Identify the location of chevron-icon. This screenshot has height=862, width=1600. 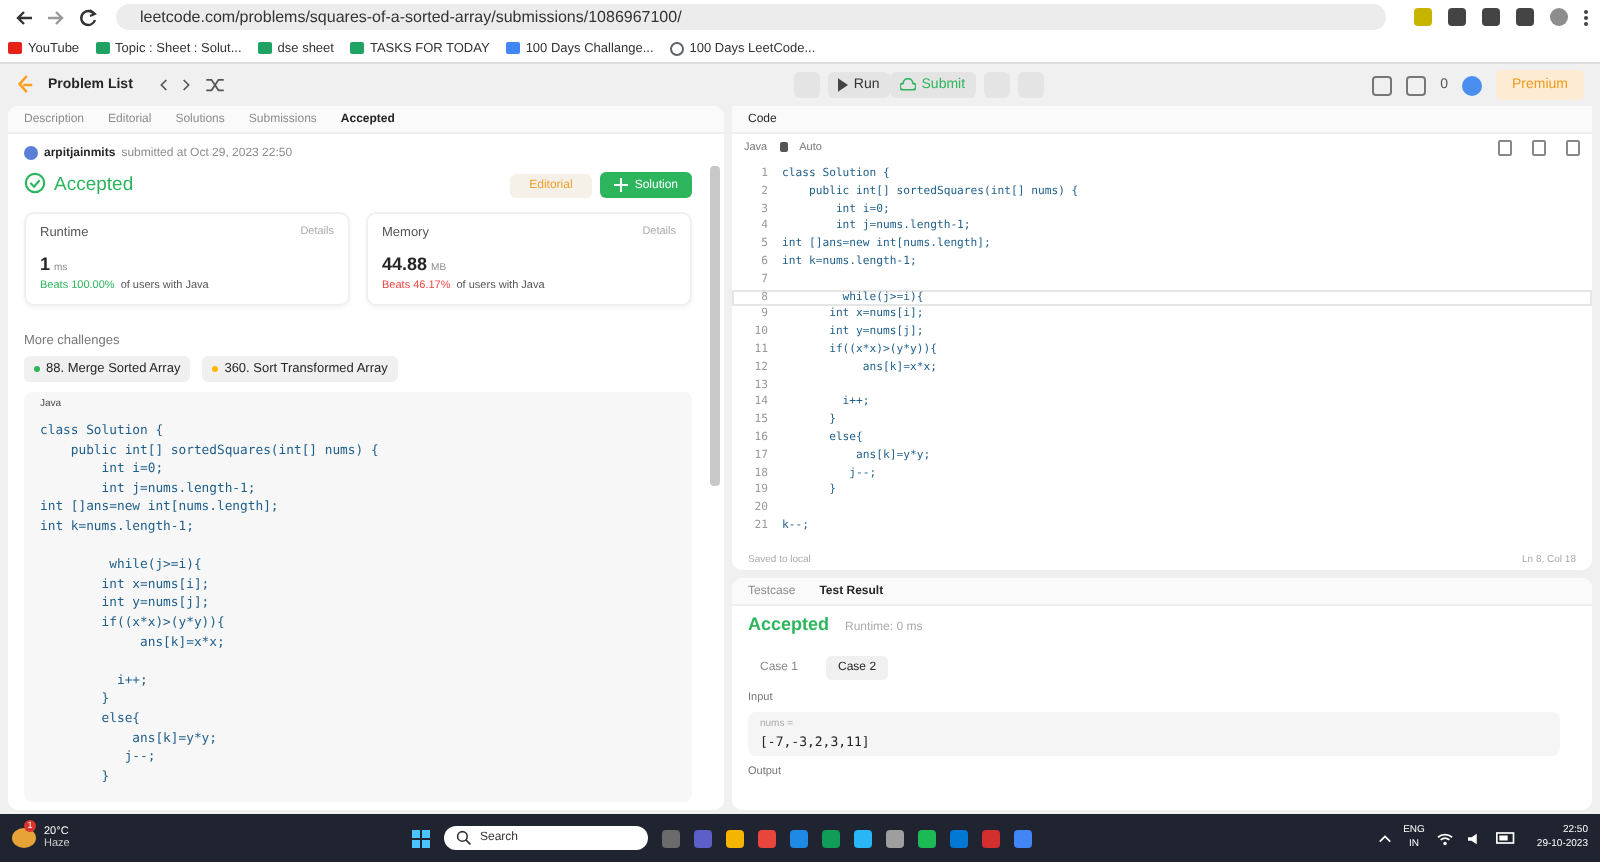
(1384, 838).